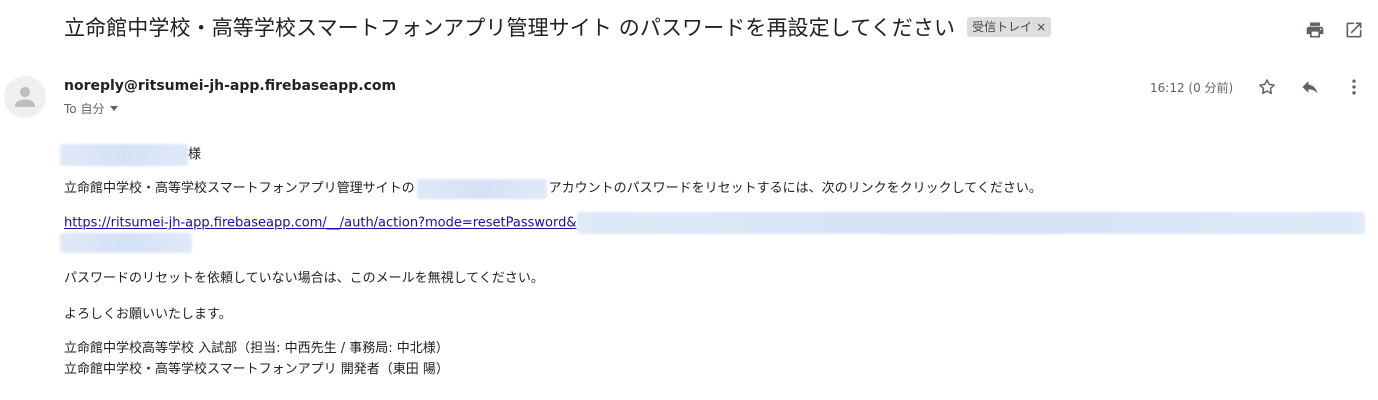 The image size is (1378, 400). I want to click on instruction-text-after: アカウントのパスワードをリセットするには、次のリンクをクリックしてください。, so click(795, 188).